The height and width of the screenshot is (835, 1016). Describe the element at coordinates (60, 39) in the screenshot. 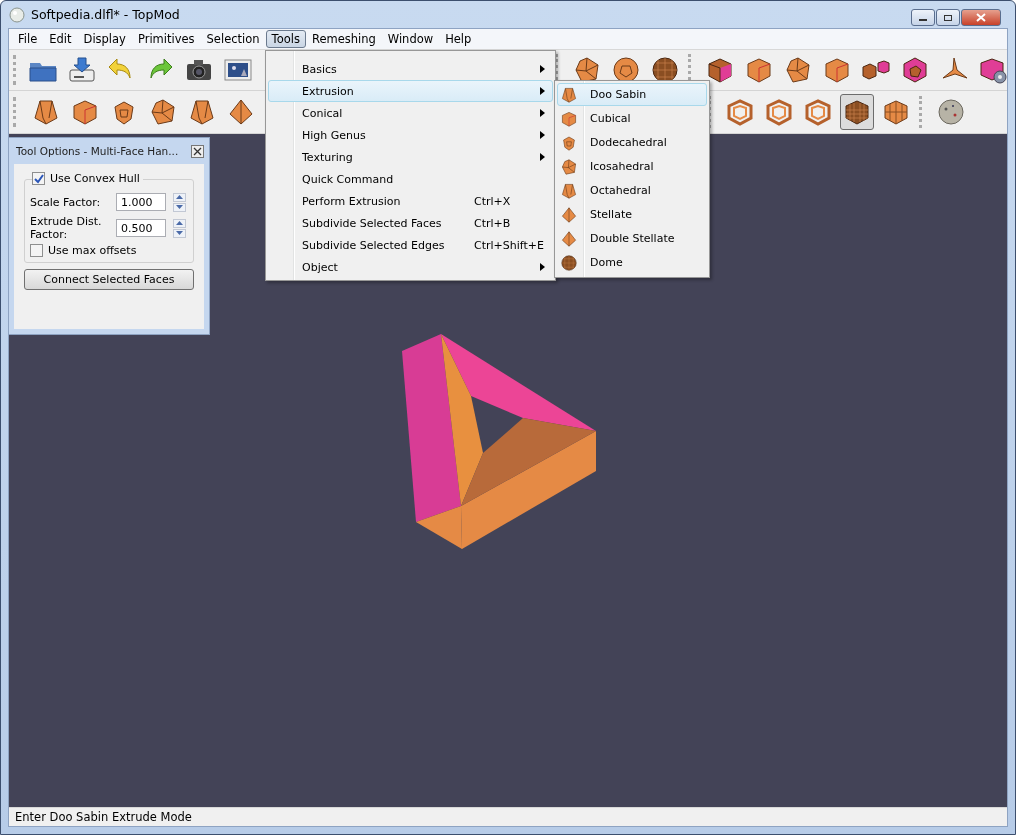

I see `menu-item: Edit` at that location.